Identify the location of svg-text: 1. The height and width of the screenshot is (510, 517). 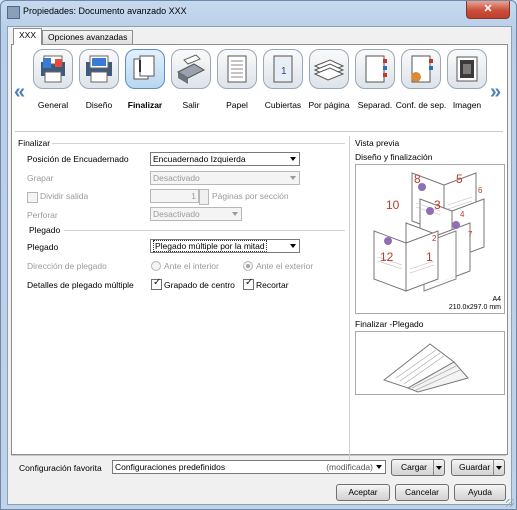
(284, 71).